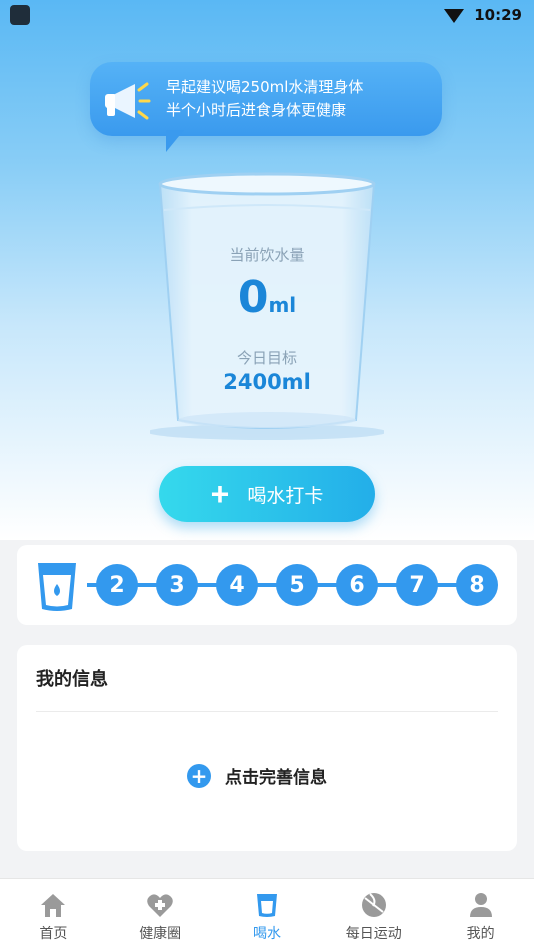  Describe the element at coordinates (53, 905) in the screenshot. I see `home-icon` at that location.